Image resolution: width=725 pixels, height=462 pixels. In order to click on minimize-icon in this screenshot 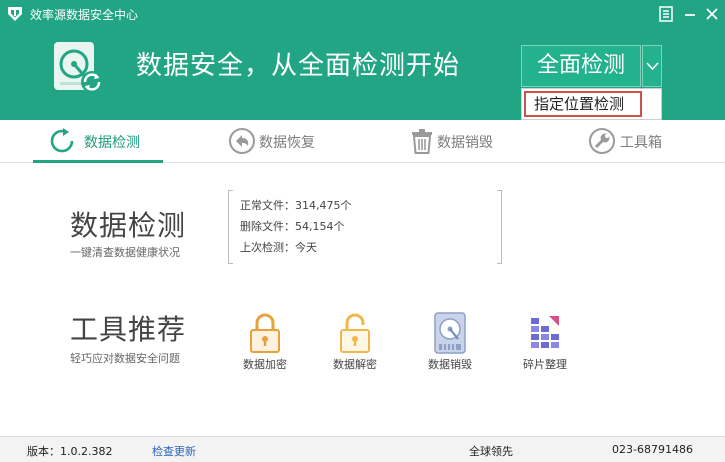, I will do `click(690, 14)`.